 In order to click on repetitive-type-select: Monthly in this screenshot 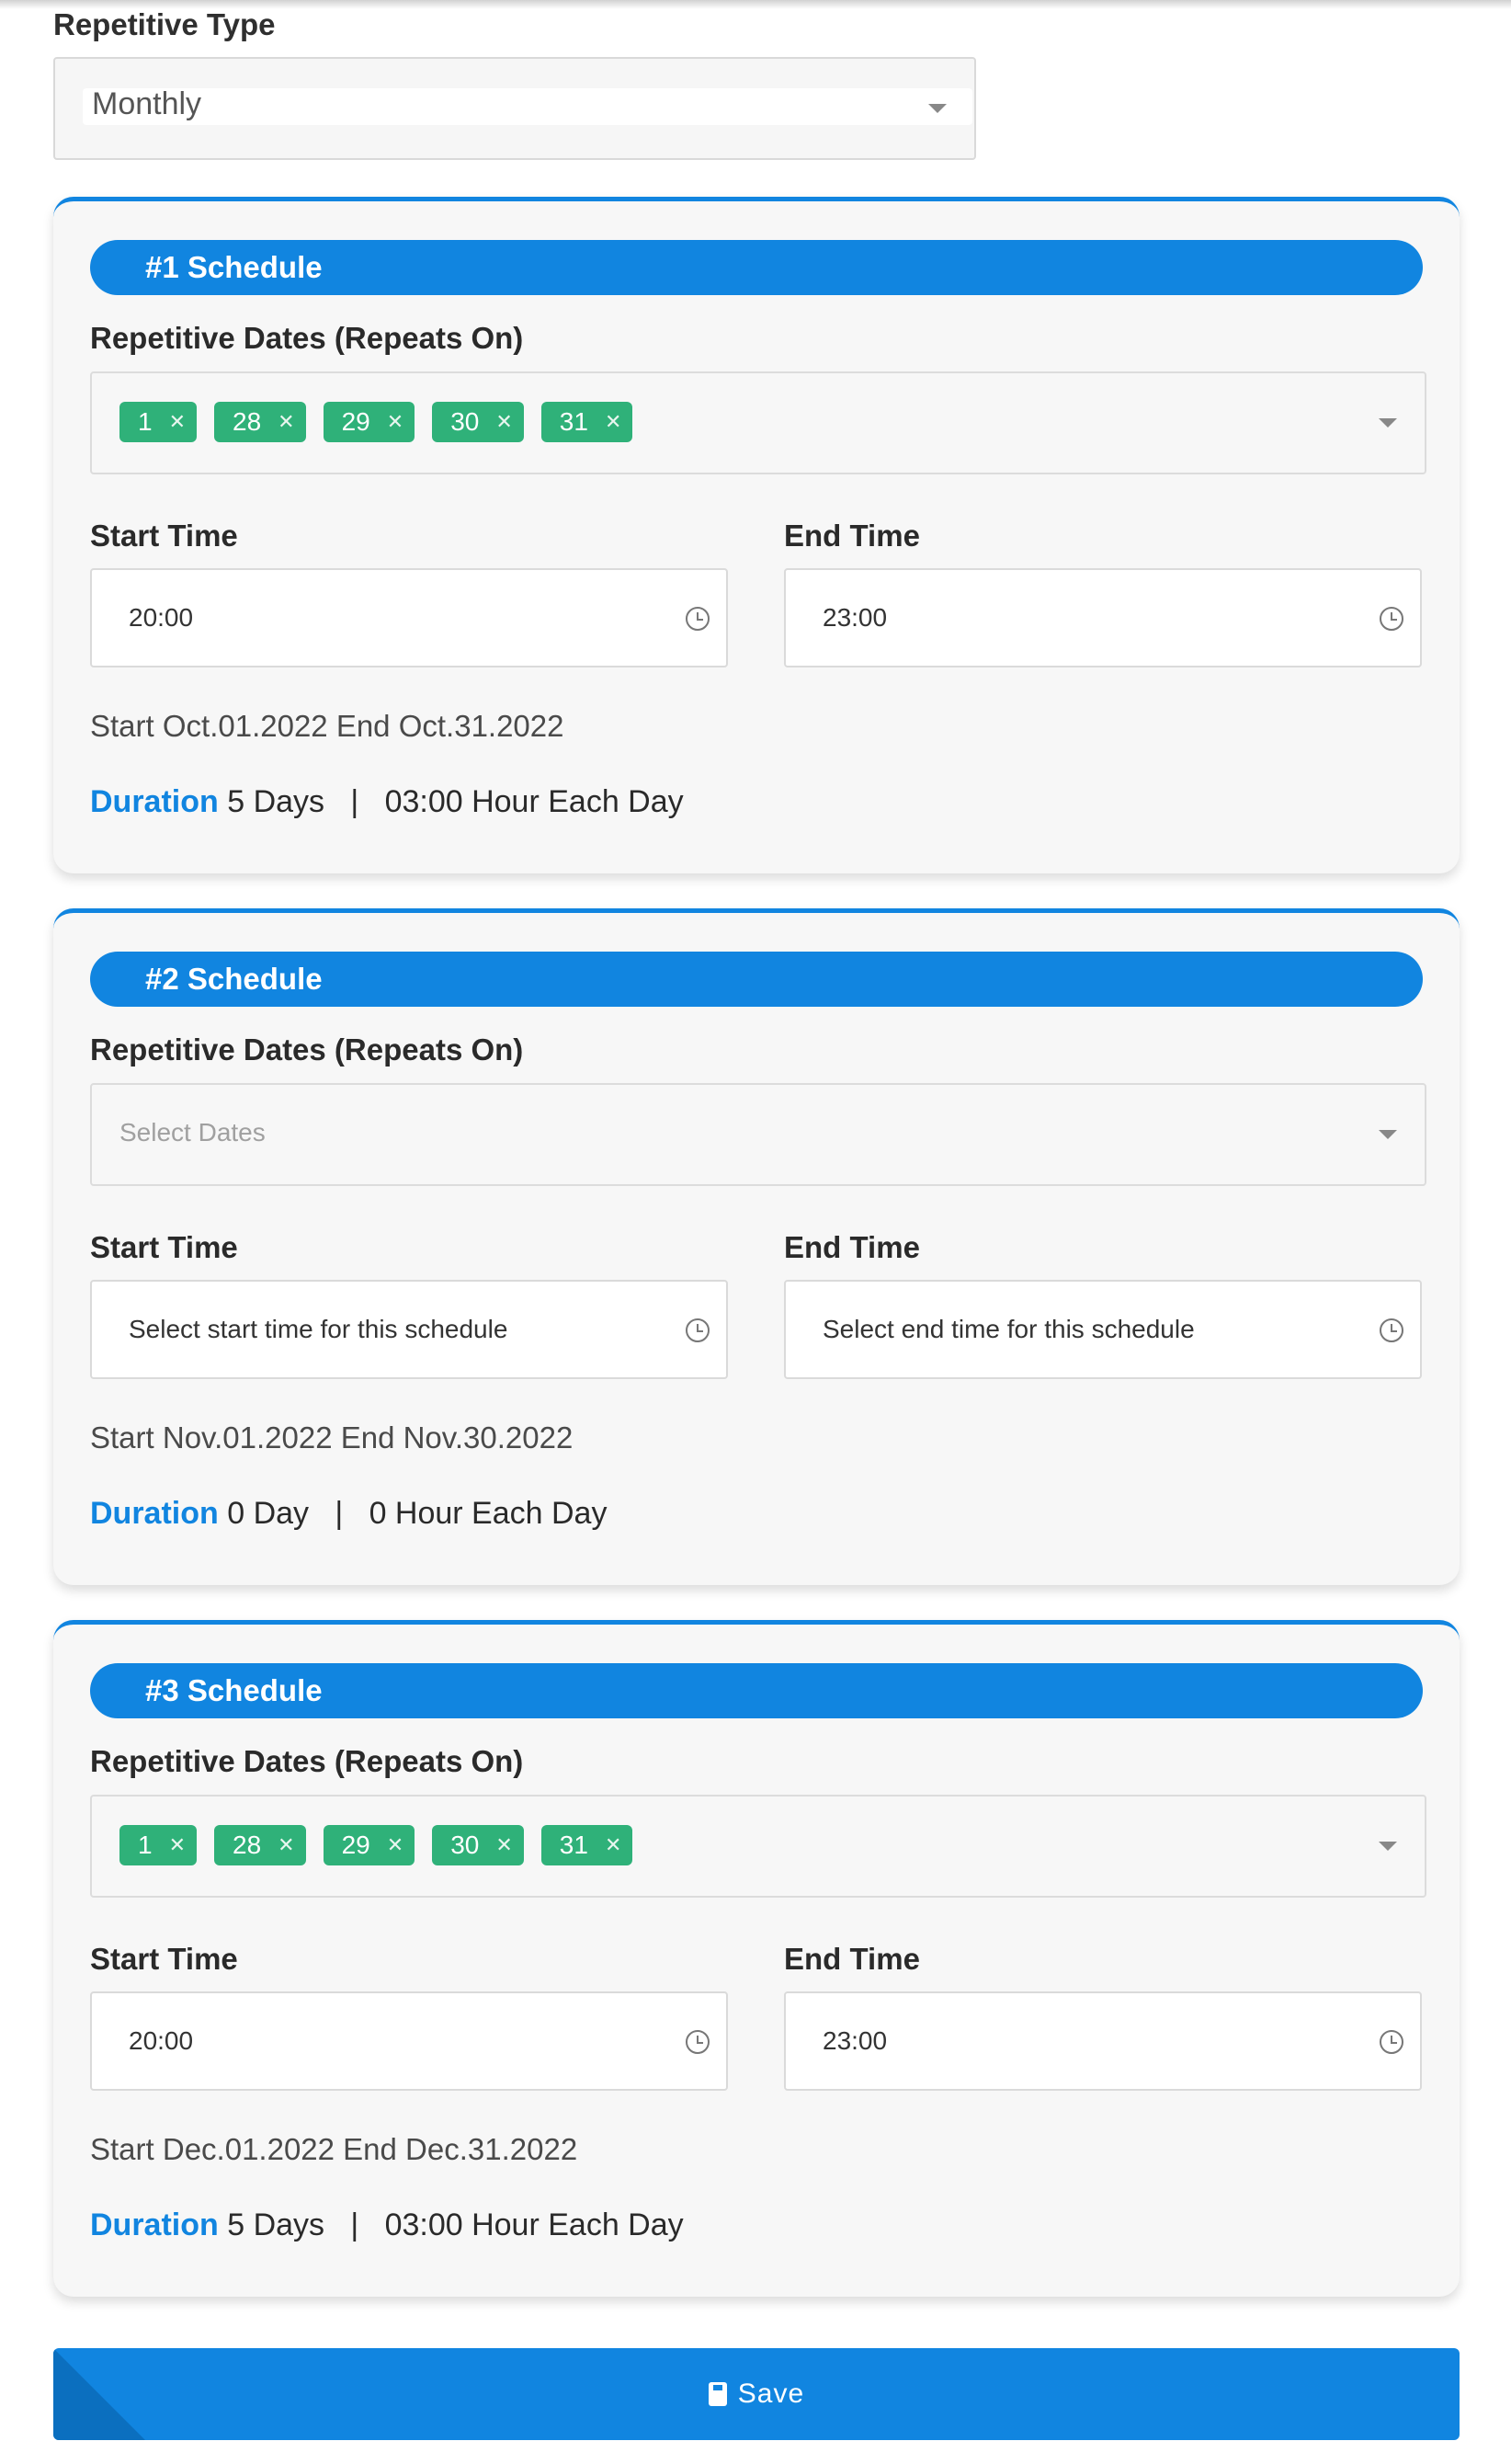, I will do `click(514, 108)`.